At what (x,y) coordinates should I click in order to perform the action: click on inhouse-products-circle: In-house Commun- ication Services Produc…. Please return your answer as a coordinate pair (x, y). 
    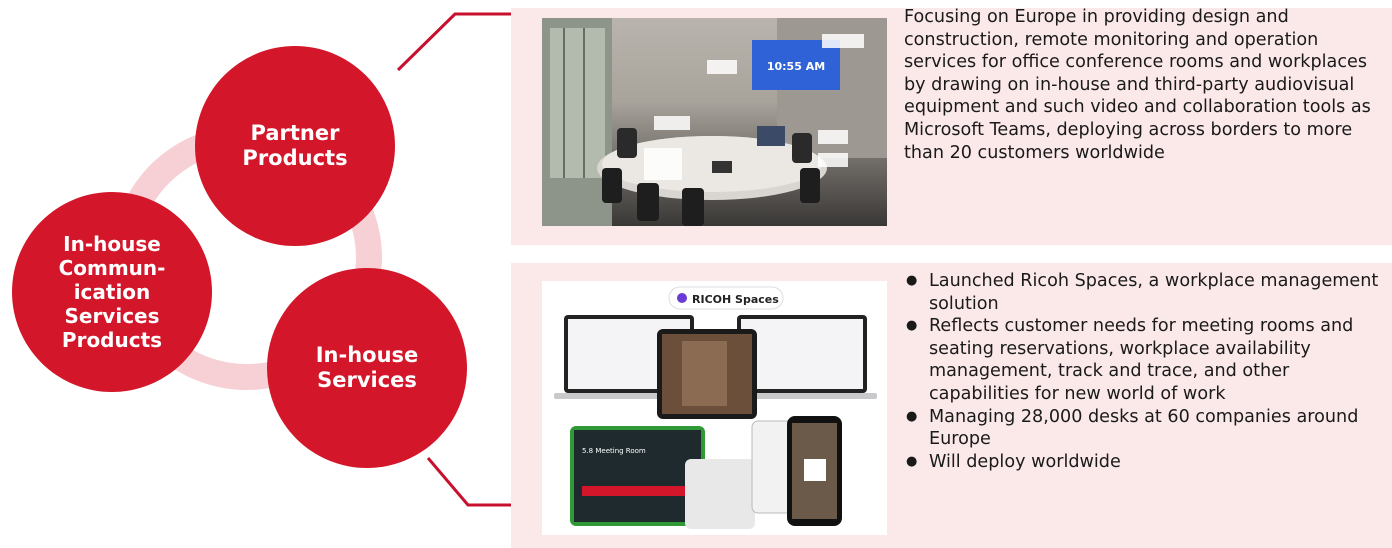
    Looking at the image, I should click on (112, 292).